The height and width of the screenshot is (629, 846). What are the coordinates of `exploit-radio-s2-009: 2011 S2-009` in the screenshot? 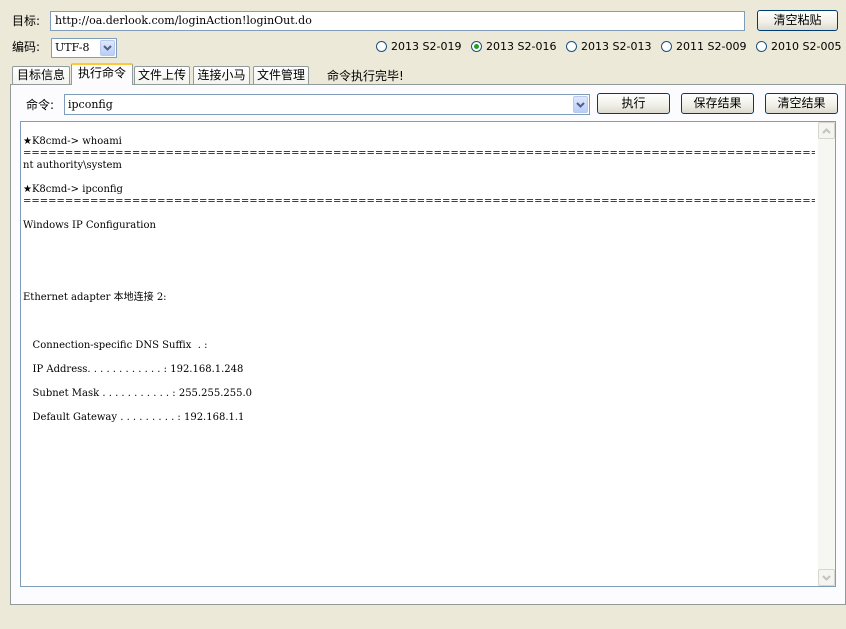 It's located at (703, 46).